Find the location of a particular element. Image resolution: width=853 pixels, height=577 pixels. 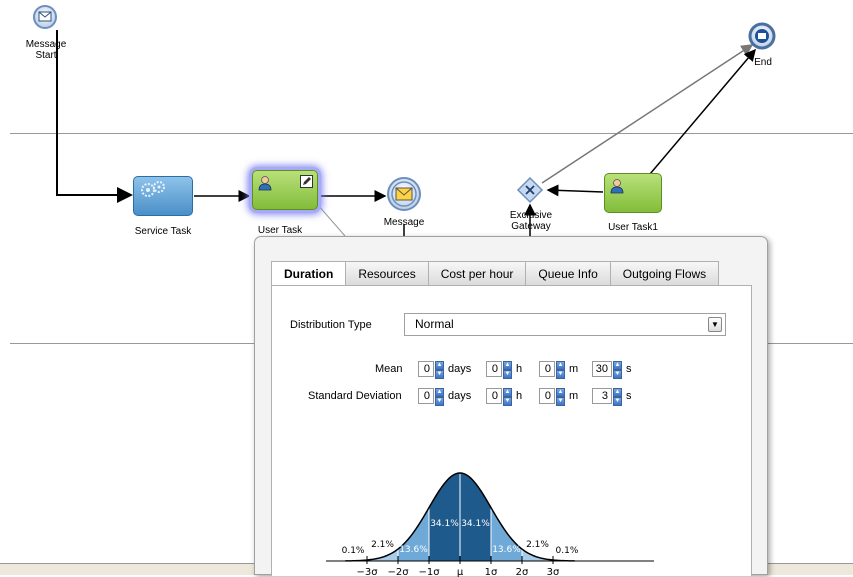

distribution-type-label: Distribution Type is located at coordinates (331, 325).